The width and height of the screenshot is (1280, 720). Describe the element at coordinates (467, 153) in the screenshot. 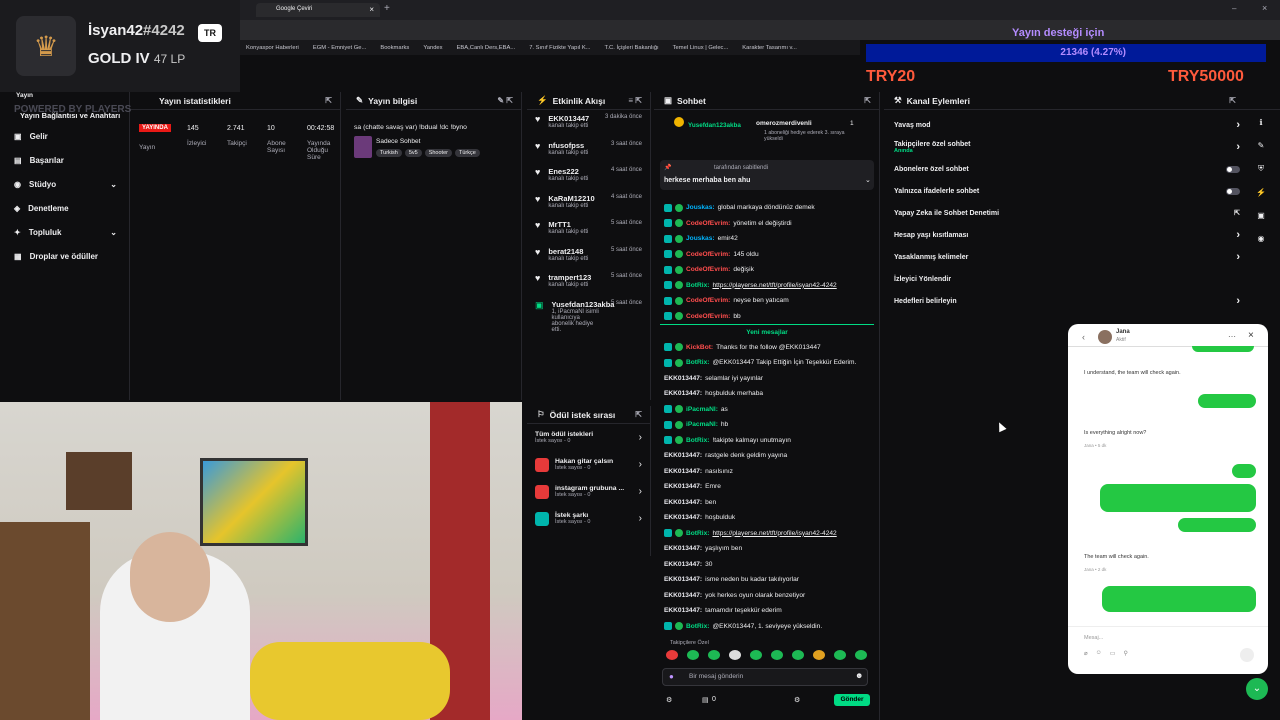

I see `tag-chip: Türkçe` at that location.